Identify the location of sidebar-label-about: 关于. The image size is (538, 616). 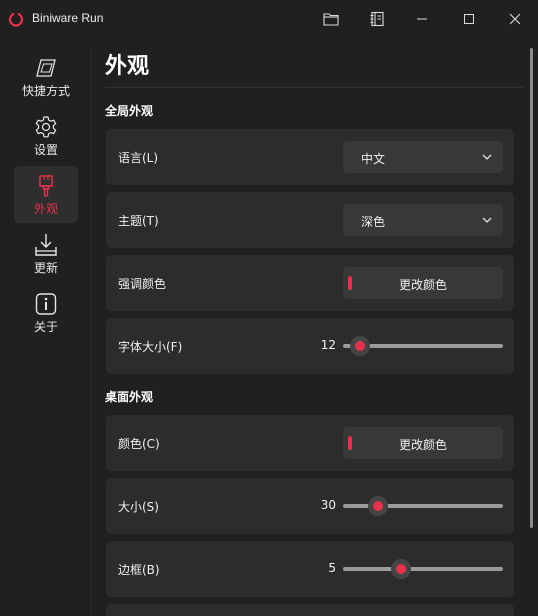
(45, 327).